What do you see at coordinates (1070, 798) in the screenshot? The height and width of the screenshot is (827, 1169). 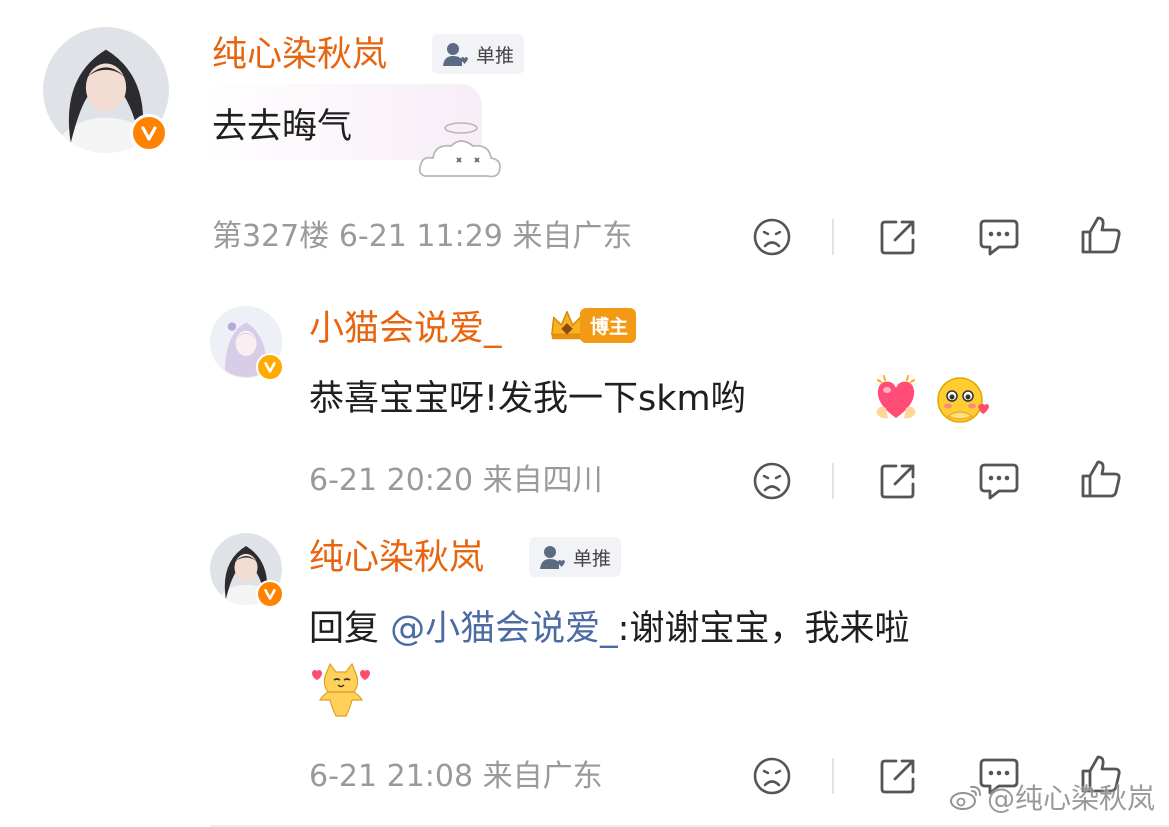 I see `watermark-text: @纯心染秋岚` at bounding box center [1070, 798].